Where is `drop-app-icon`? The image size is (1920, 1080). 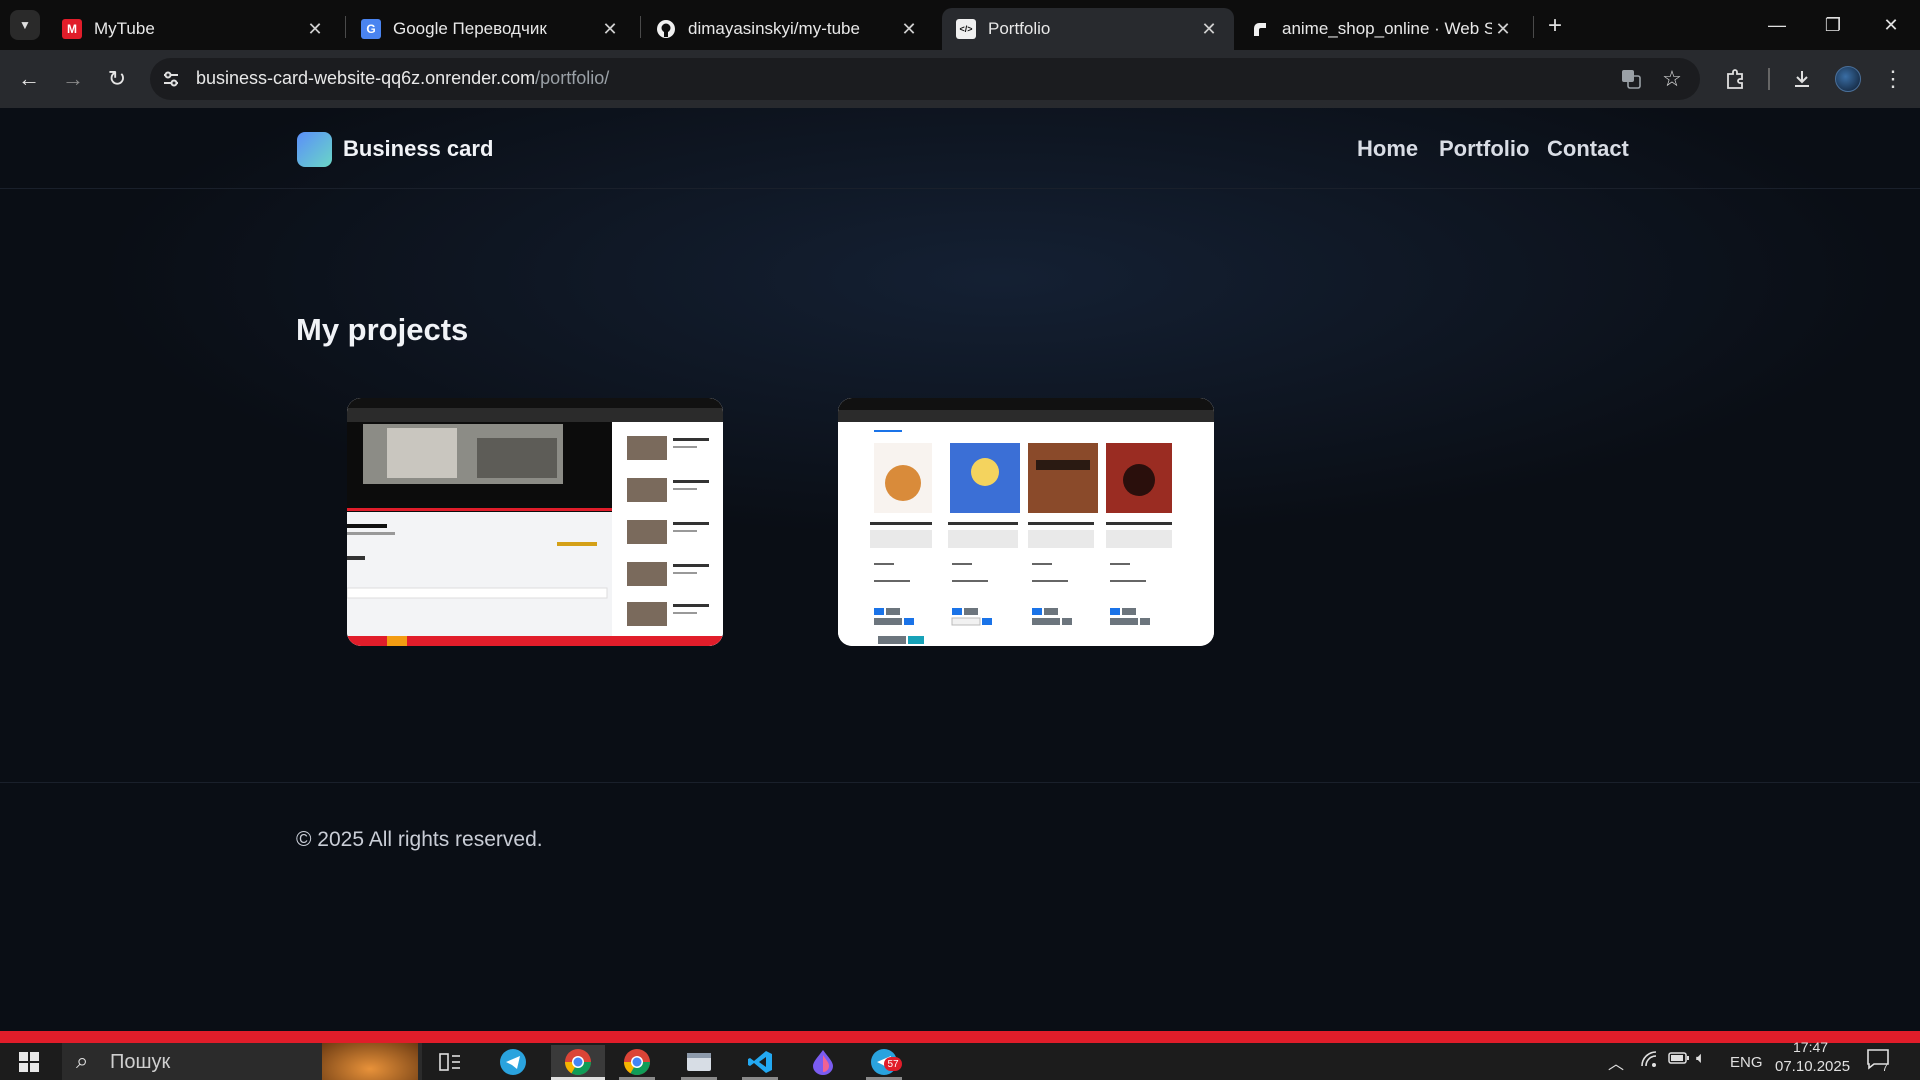 drop-app-icon is located at coordinates (823, 1062).